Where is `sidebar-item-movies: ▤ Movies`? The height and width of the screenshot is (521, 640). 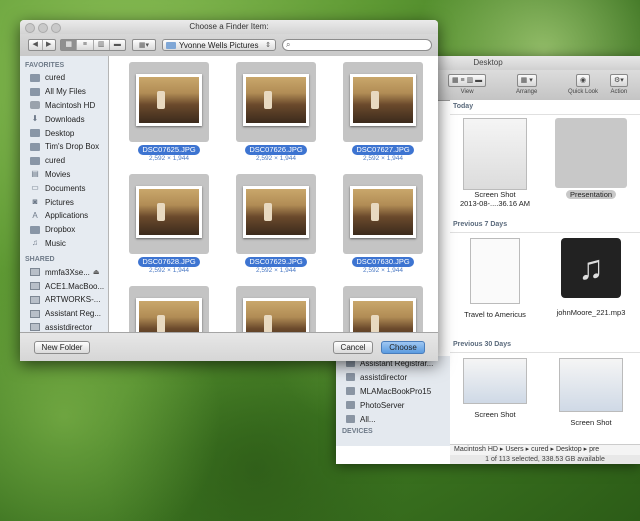 sidebar-item-movies: ▤ Movies is located at coordinates (64, 175).